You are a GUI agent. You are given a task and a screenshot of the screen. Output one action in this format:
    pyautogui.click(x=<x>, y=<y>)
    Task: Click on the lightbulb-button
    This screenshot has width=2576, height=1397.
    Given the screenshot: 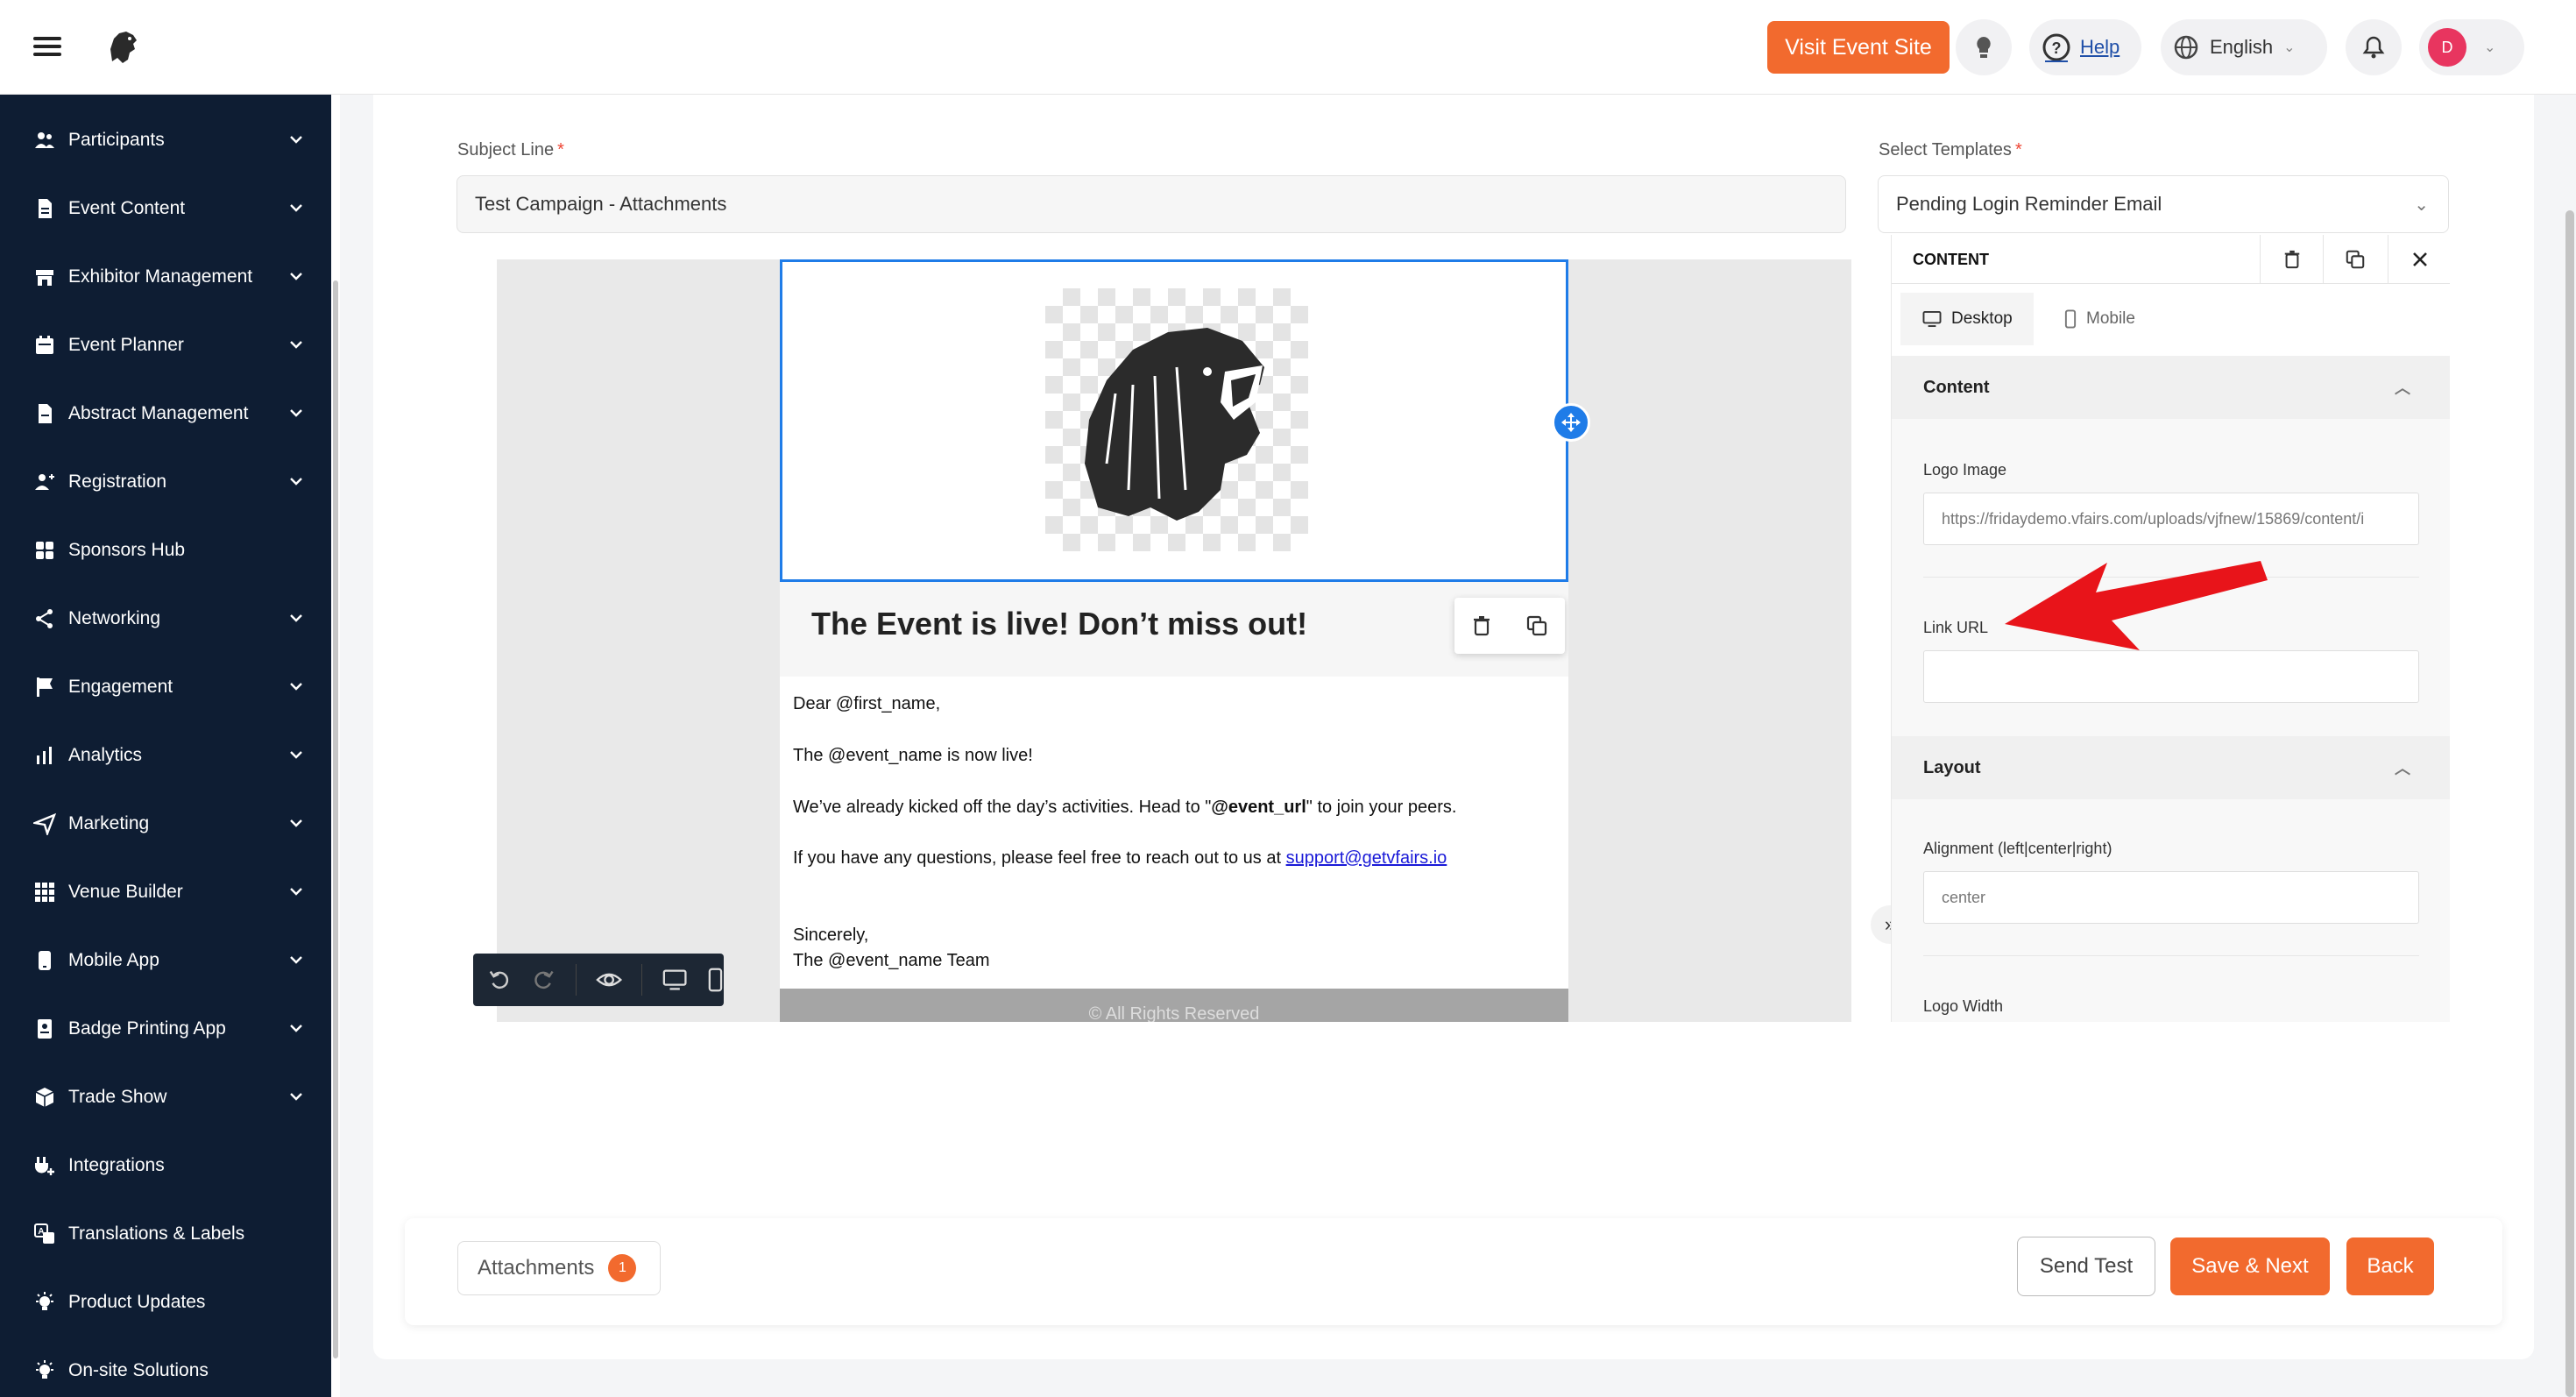 What is the action you would take?
    pyautogui.click(x=1984, y=47)
    